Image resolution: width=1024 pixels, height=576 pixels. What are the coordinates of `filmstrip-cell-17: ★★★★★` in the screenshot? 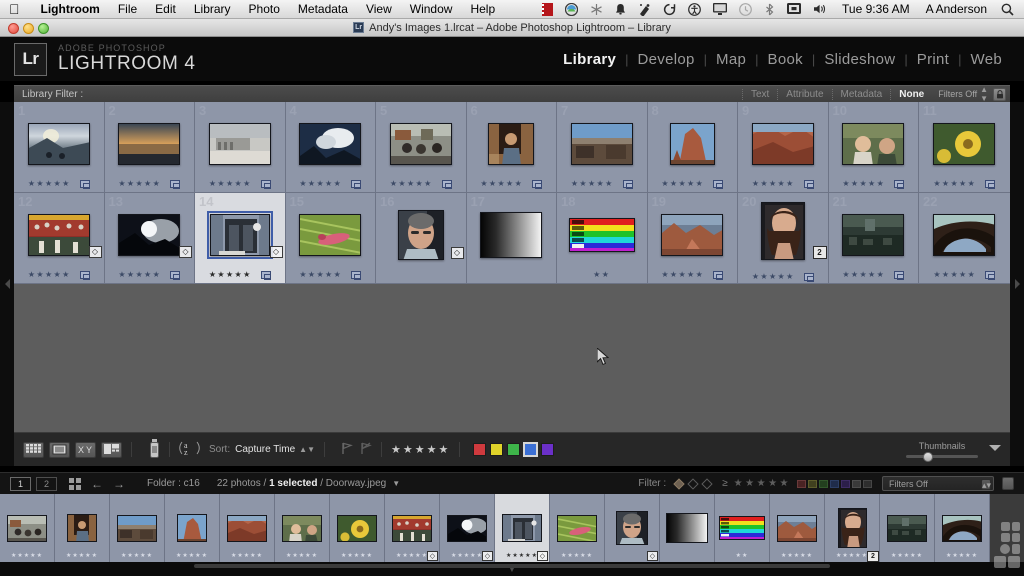 It's located at (907, 528).